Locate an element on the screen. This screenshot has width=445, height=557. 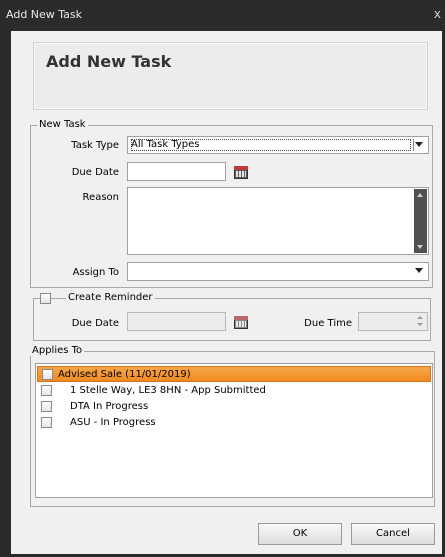
task-type-value: All Task Types is located at coordinates (165, 144).